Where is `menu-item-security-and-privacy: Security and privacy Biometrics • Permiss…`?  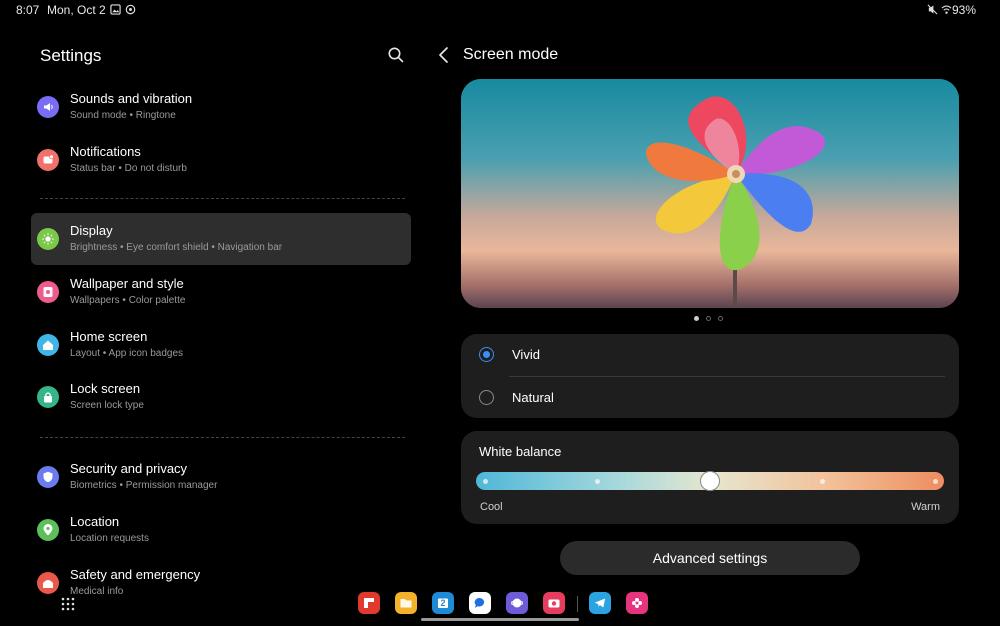 menu-item-security-and-privacy: Security and privacy Biometrics • Permiss… is located at coordinates (221, 477).